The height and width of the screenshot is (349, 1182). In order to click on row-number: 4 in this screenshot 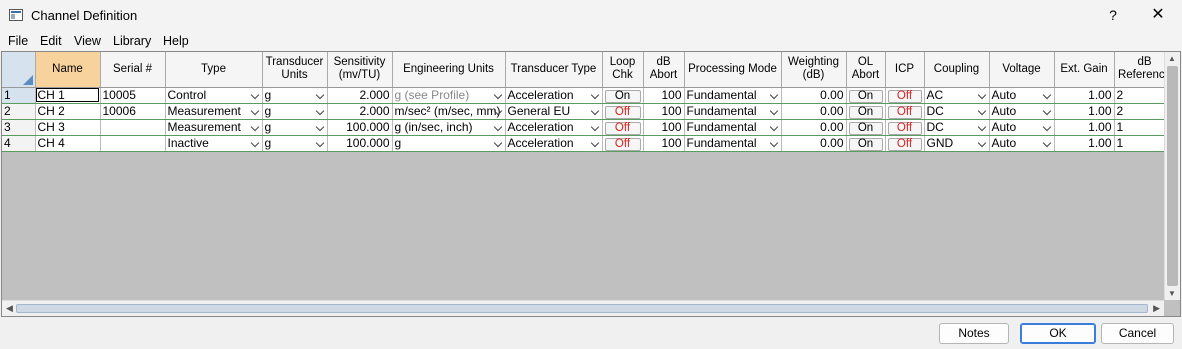, I will do `click(19, 143)`.